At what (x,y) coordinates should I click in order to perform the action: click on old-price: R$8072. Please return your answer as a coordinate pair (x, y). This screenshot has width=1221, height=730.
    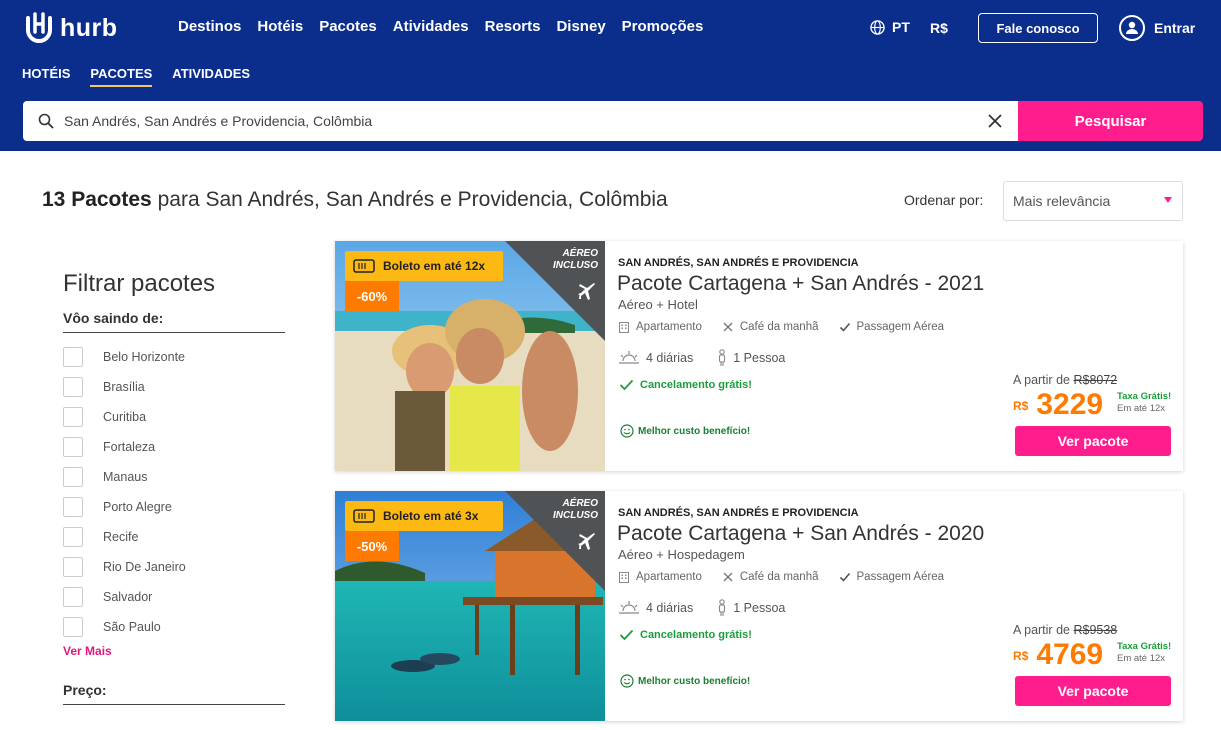
    Looking at the image, I should click on (1095, 380).